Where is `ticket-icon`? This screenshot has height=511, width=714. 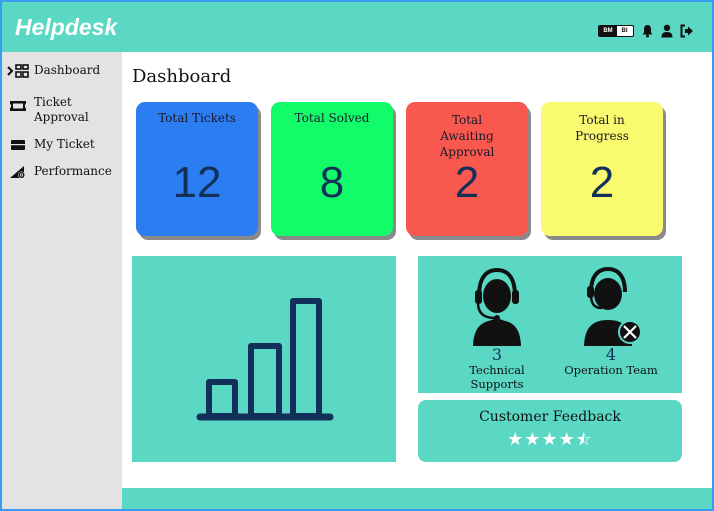
ticket-icon is located at coordinates (18, 103).